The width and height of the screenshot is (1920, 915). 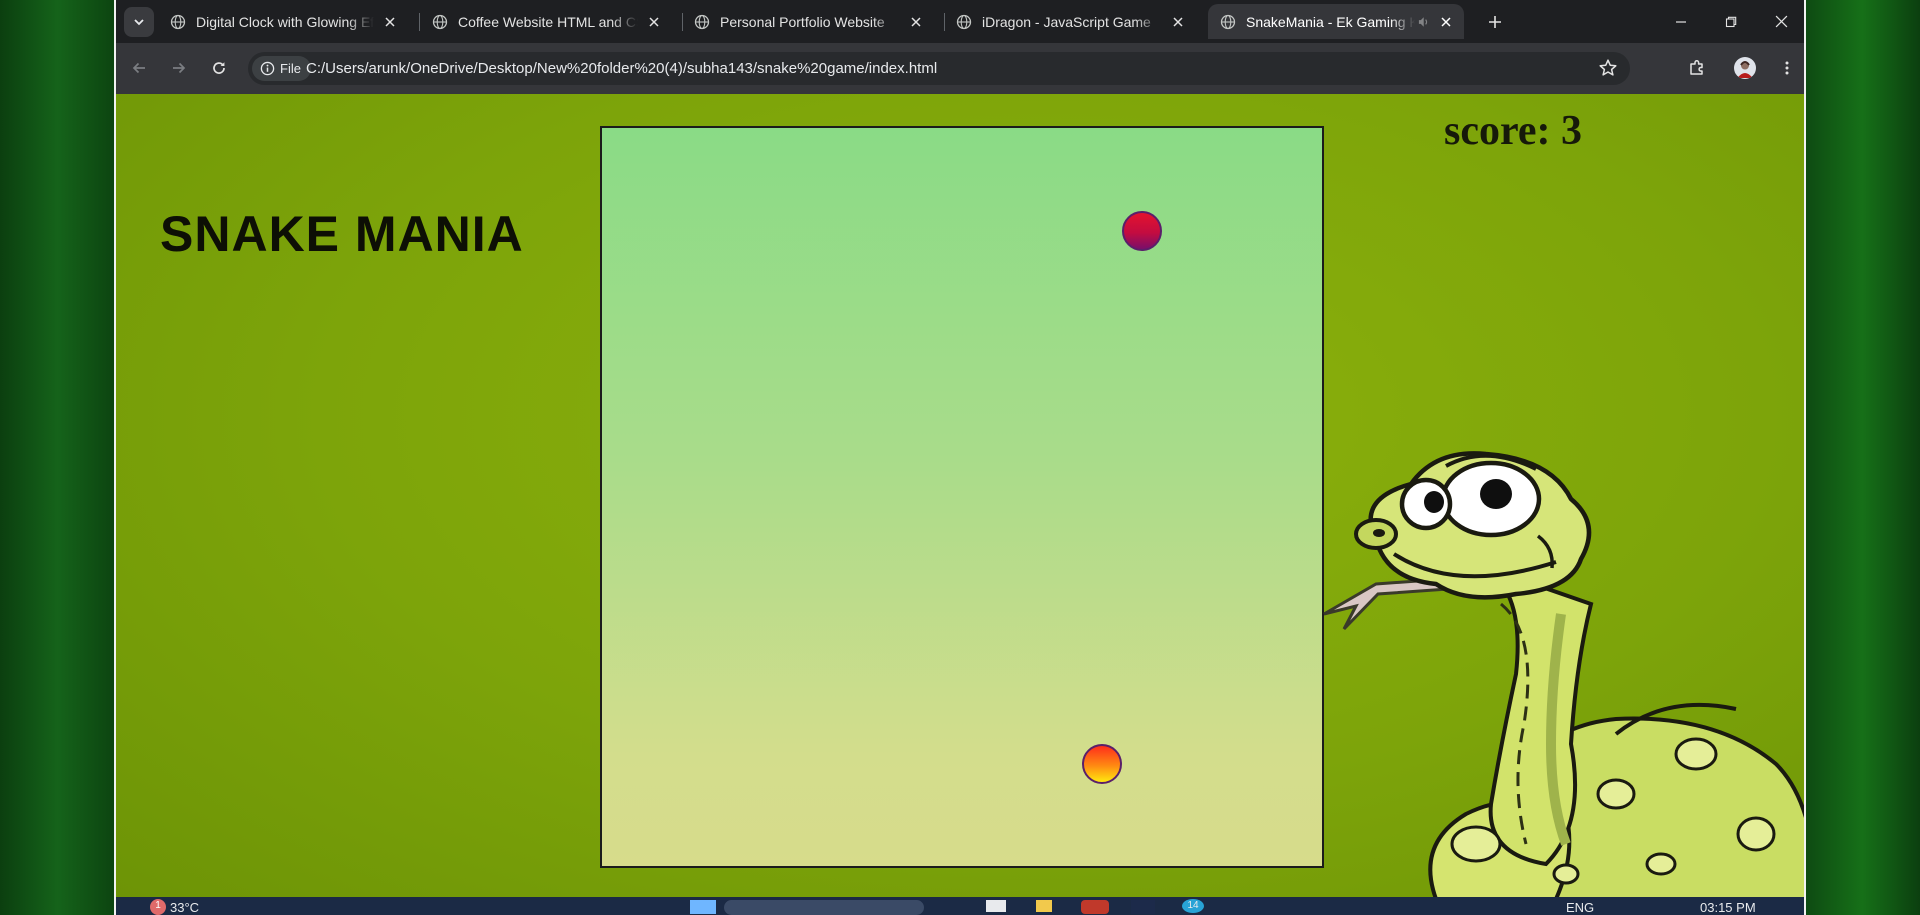 I want to click on restore-button, so click(x=1731, y=21).